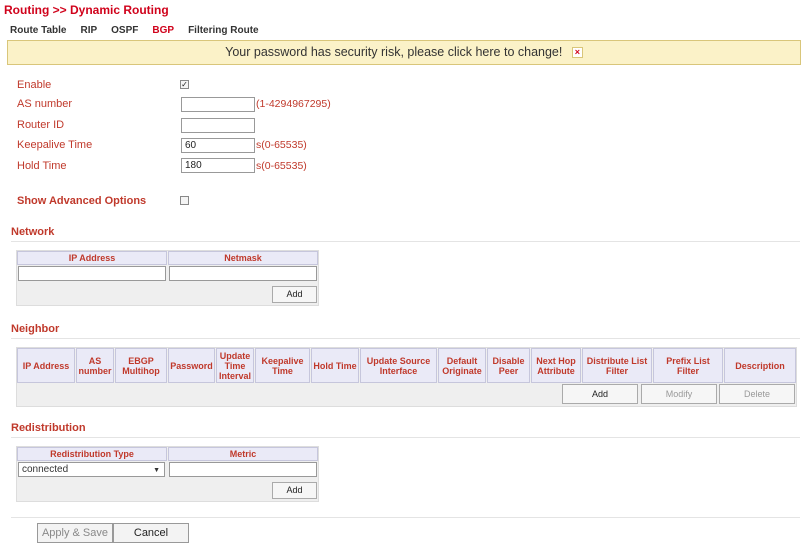 The width and height of the screenshot is (801, 549). Describe the element at coordinates (45, 104) in the screenshot. I see `as-number-label: AS number` at that location.